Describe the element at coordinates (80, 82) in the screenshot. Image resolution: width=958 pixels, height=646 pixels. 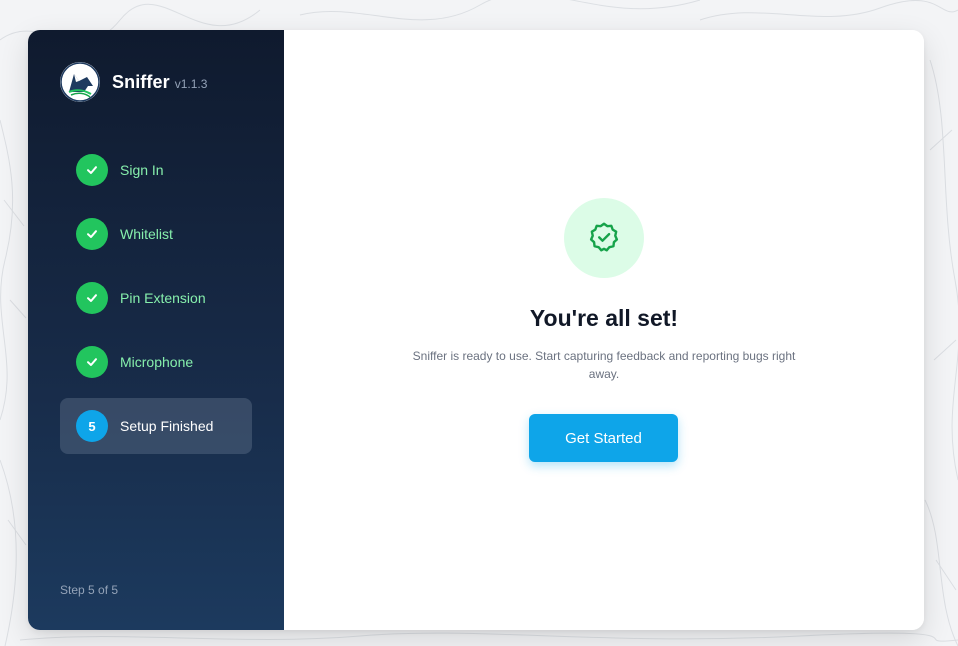
I see `wolf-logo-icon` at that location.